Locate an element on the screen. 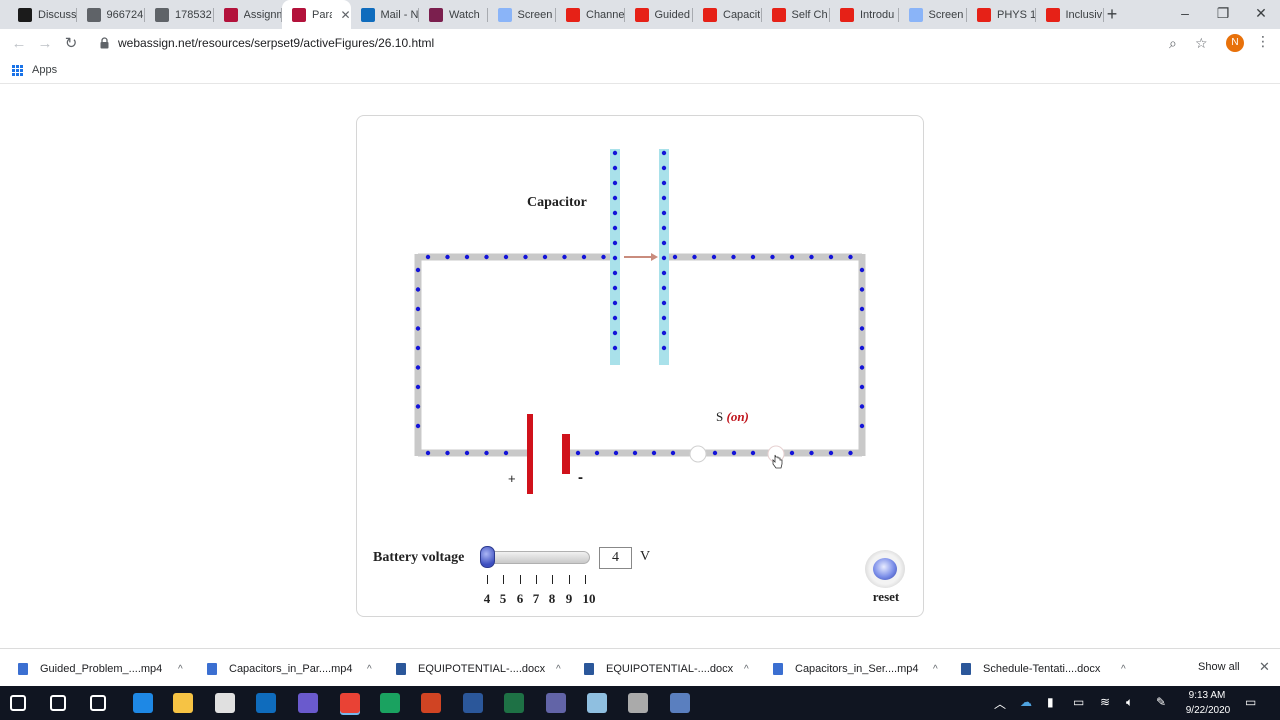 This screenshot has height=720, width=1280. voltage-unit: V is located at coordinates (645, 556).